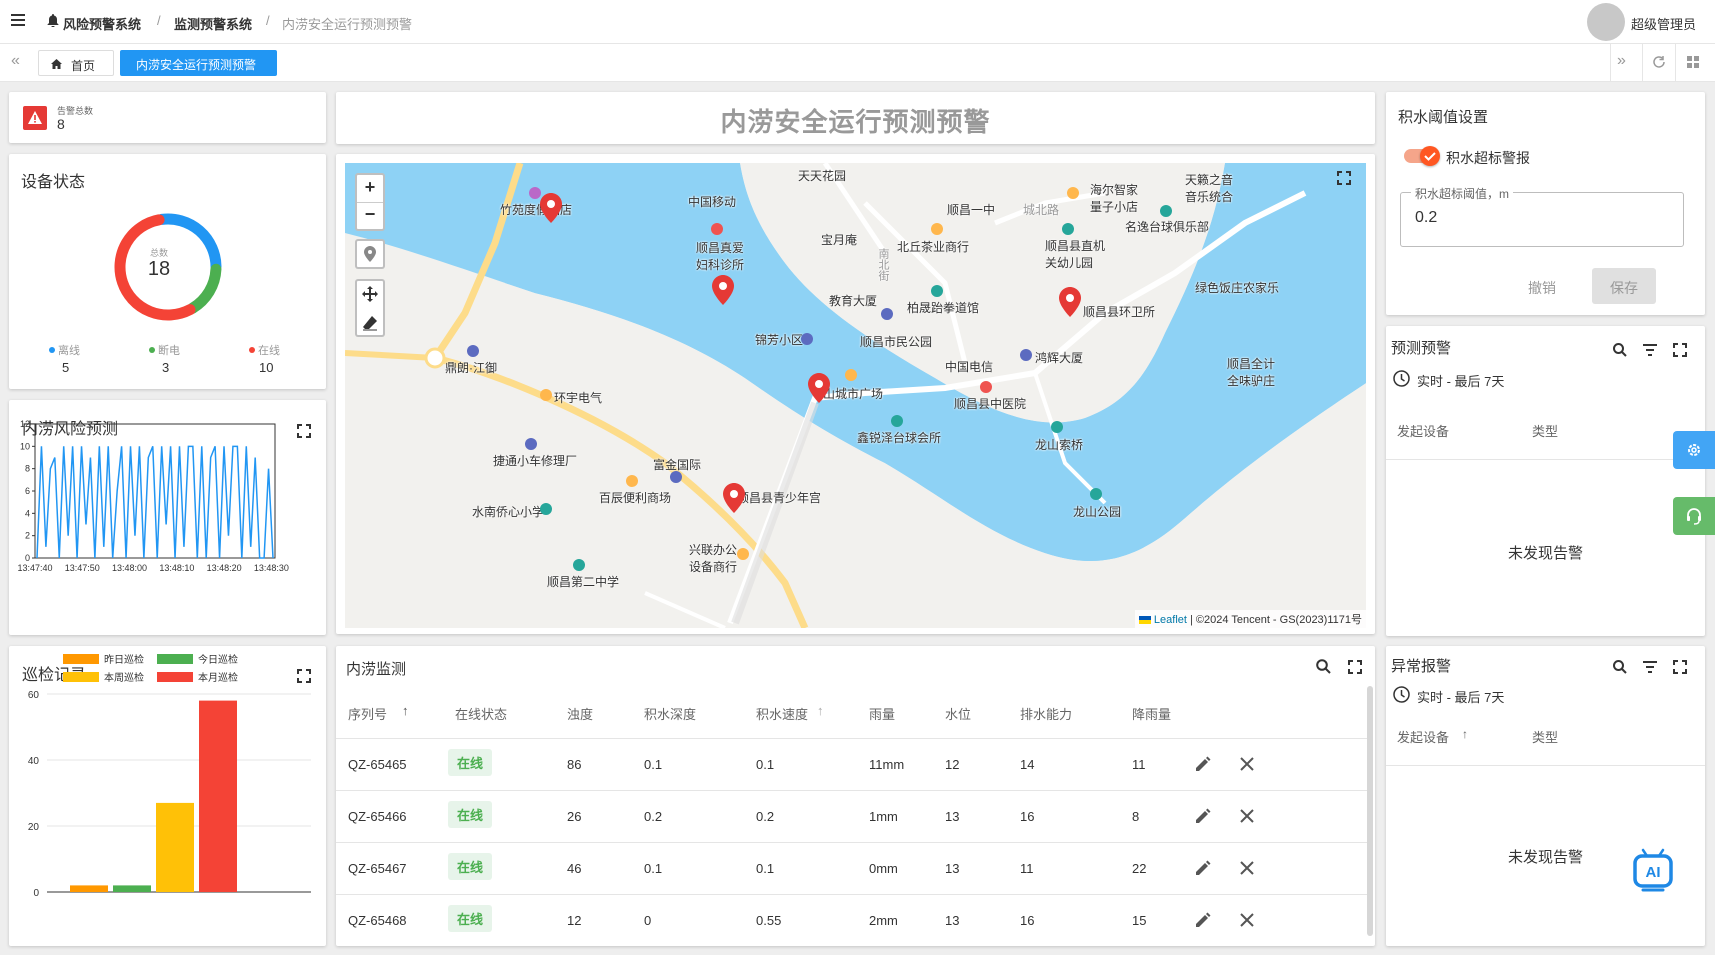 The image size is (1715, 955). Describe the element at coordinates (1151, 713) in the screenshot. I see `column-header-rainfall: 降雨量` at that location.